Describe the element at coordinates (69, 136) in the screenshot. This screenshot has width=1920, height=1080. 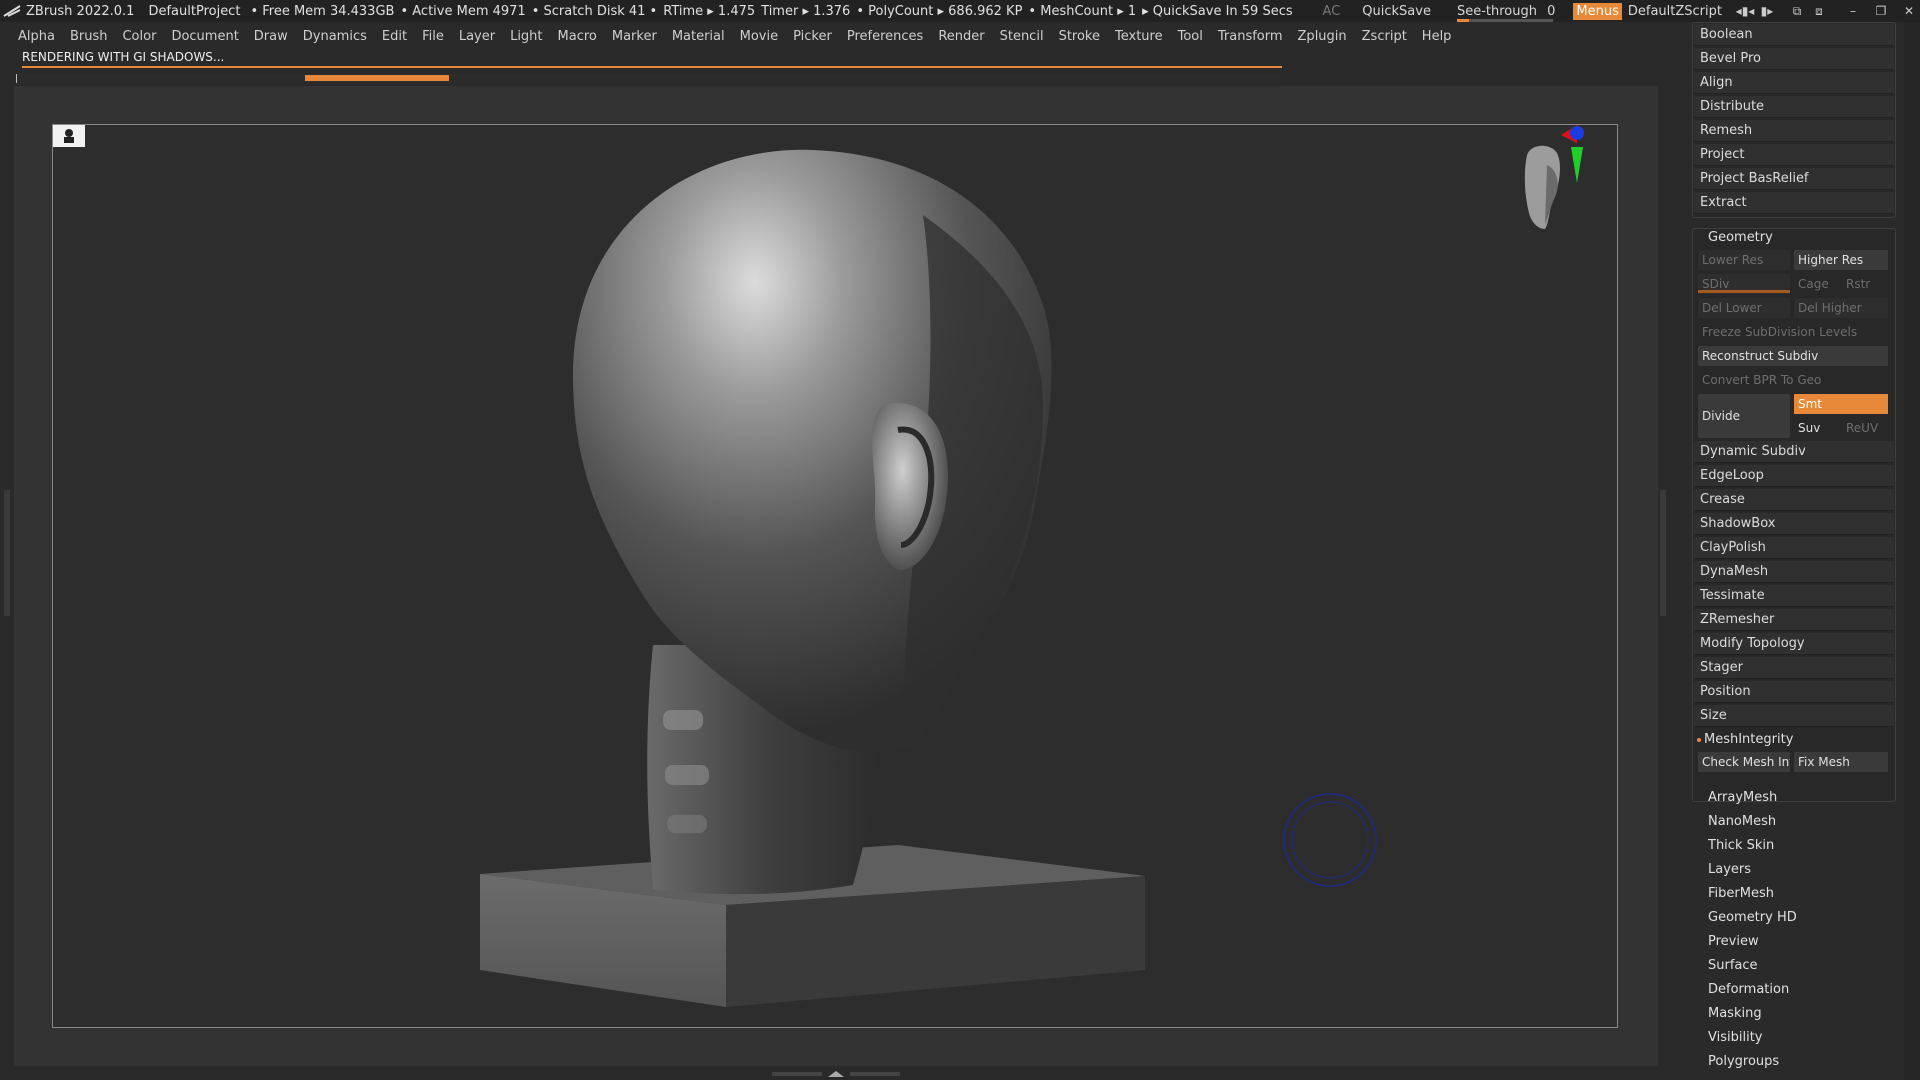
I see `camera-perspective-icon` at that location.